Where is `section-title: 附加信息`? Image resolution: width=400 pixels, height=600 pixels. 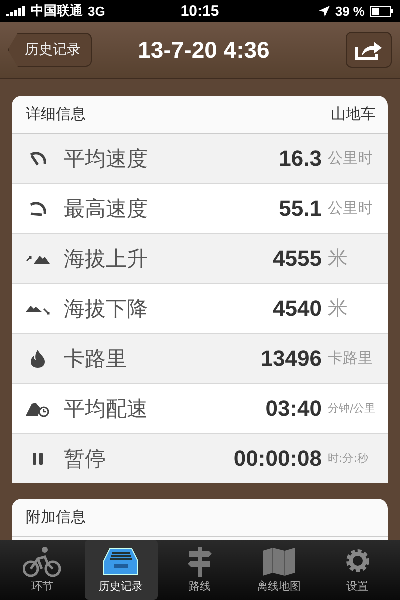 section-title: 附加信息 is located at coordinates (56, 517).